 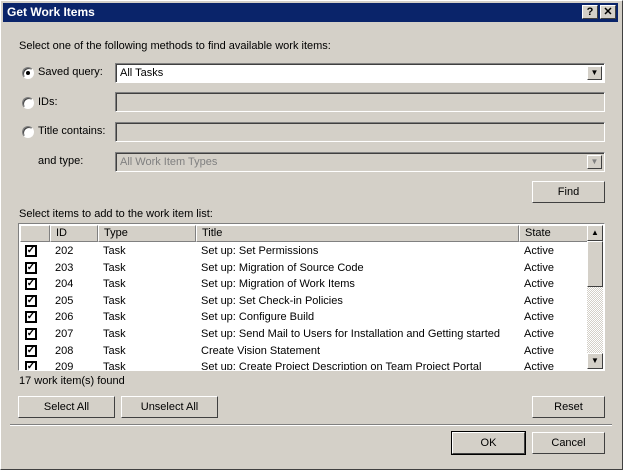 What do you see at coordinates (147, 233) in the screenshot?
I see `column-header-type: Type` at bounding box center [147, 233].